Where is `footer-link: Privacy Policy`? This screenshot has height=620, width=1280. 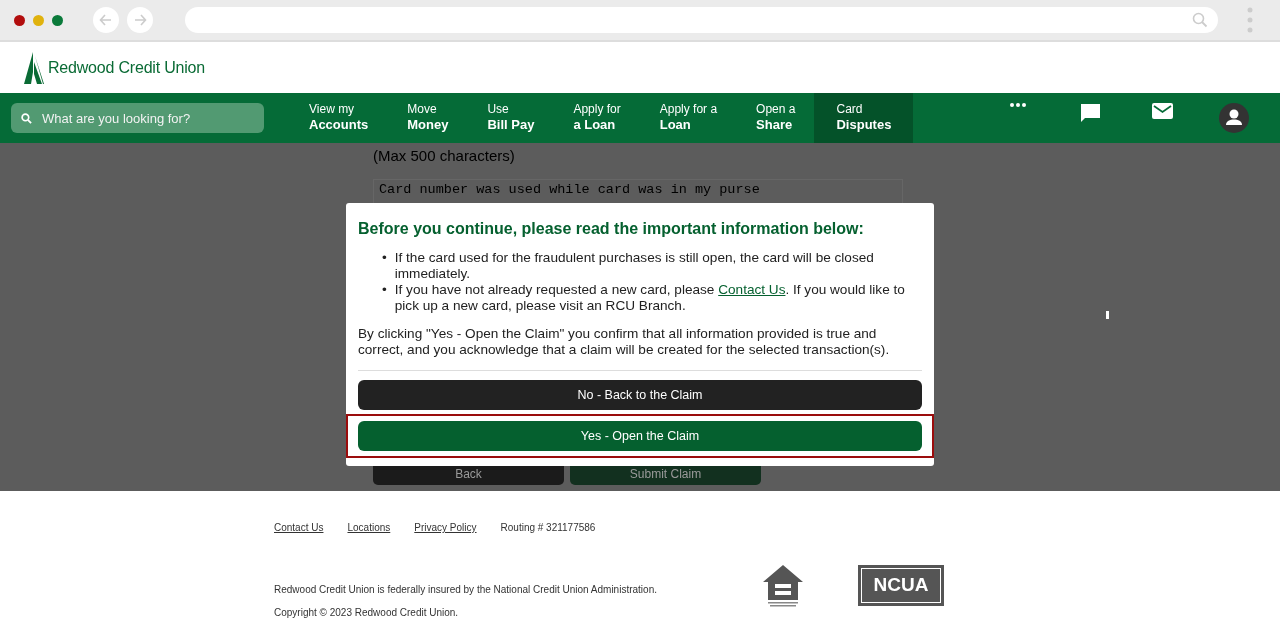 footer-link: Privacy Policy is located at coordinates (445, 527).